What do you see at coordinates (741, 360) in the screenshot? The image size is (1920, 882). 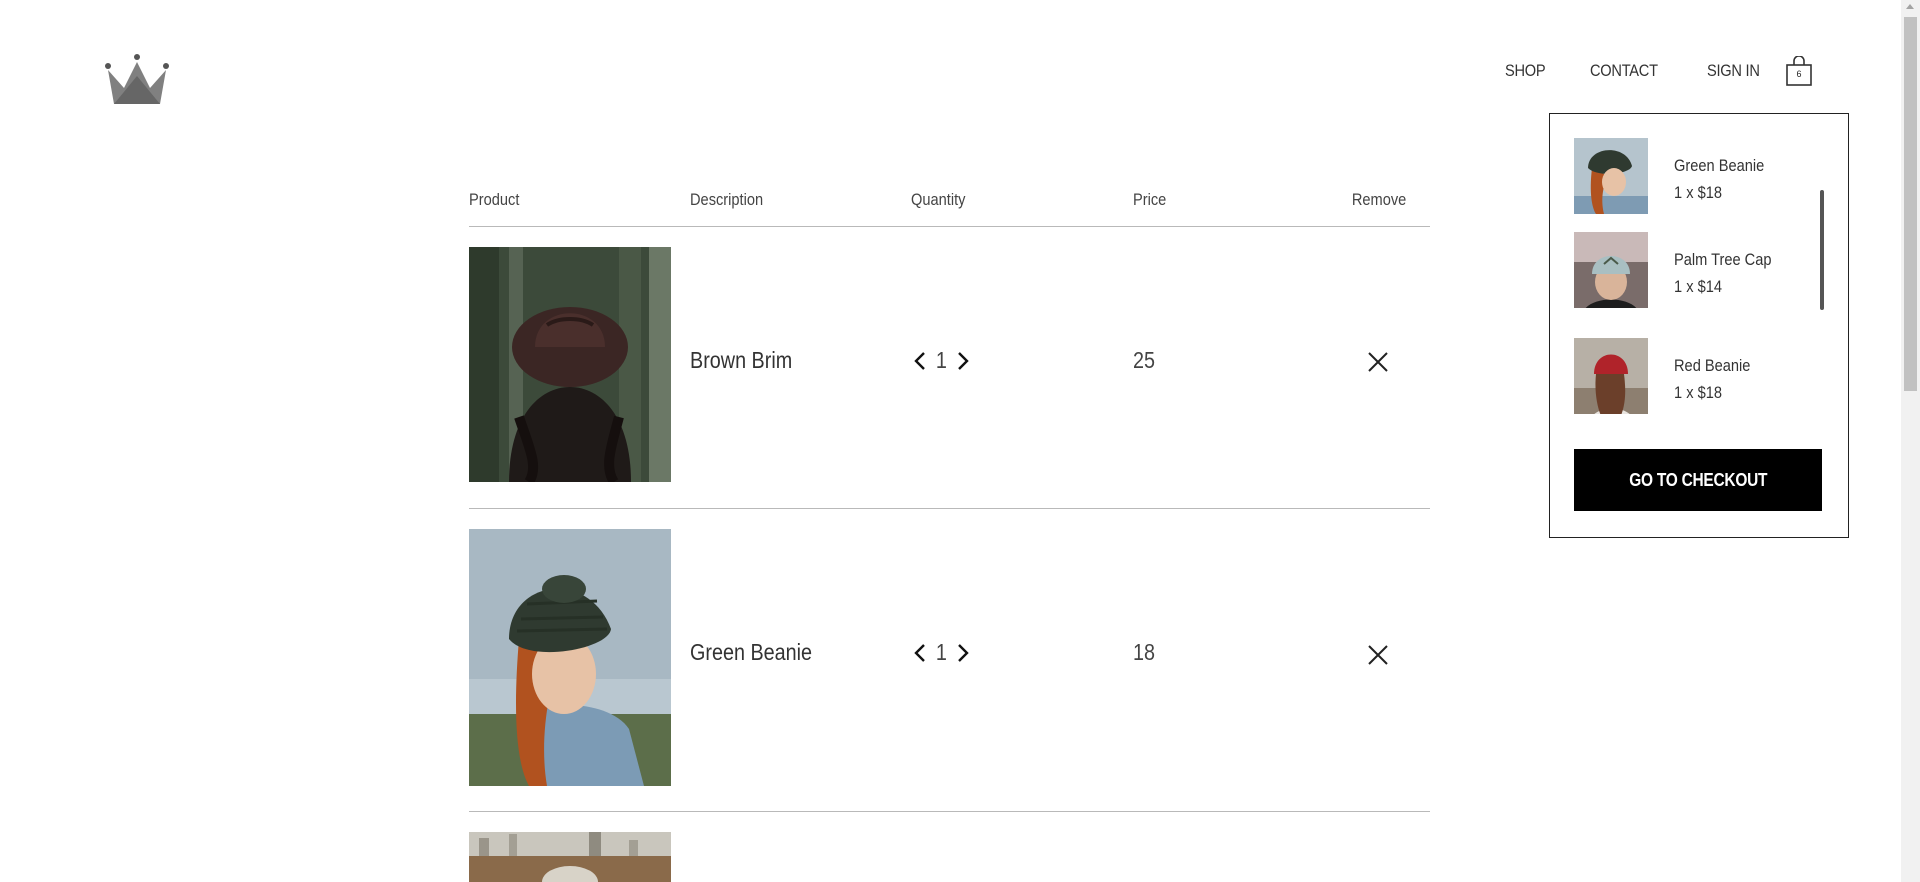 I see `item-description: Brown Brim` at bounding box center [741, 360].